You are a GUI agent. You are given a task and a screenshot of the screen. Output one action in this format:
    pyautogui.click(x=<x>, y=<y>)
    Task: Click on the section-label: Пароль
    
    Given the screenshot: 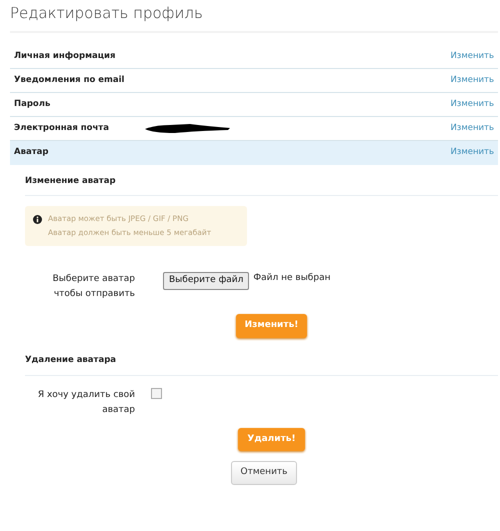 What is the action you would take?
    pyautogui.click(x=32, y=104)
    